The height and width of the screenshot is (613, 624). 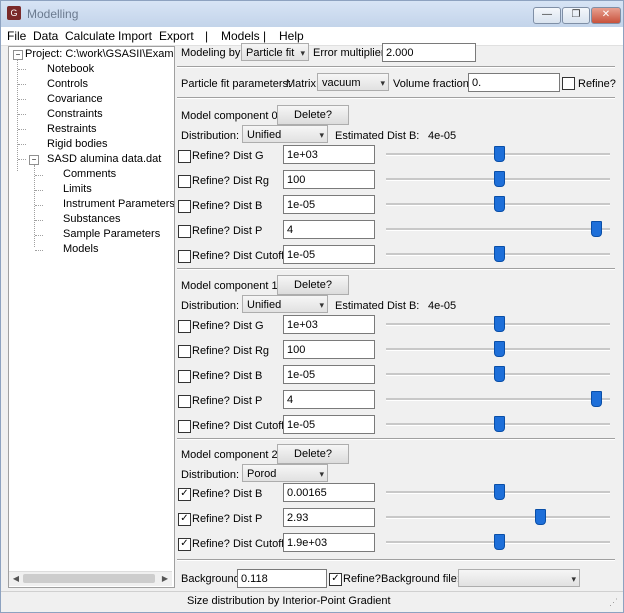 What do you see at coordinates (89, 174) in the screenshot?
I see `tree-item-comments: Comments` at bounding box center [89, 174].